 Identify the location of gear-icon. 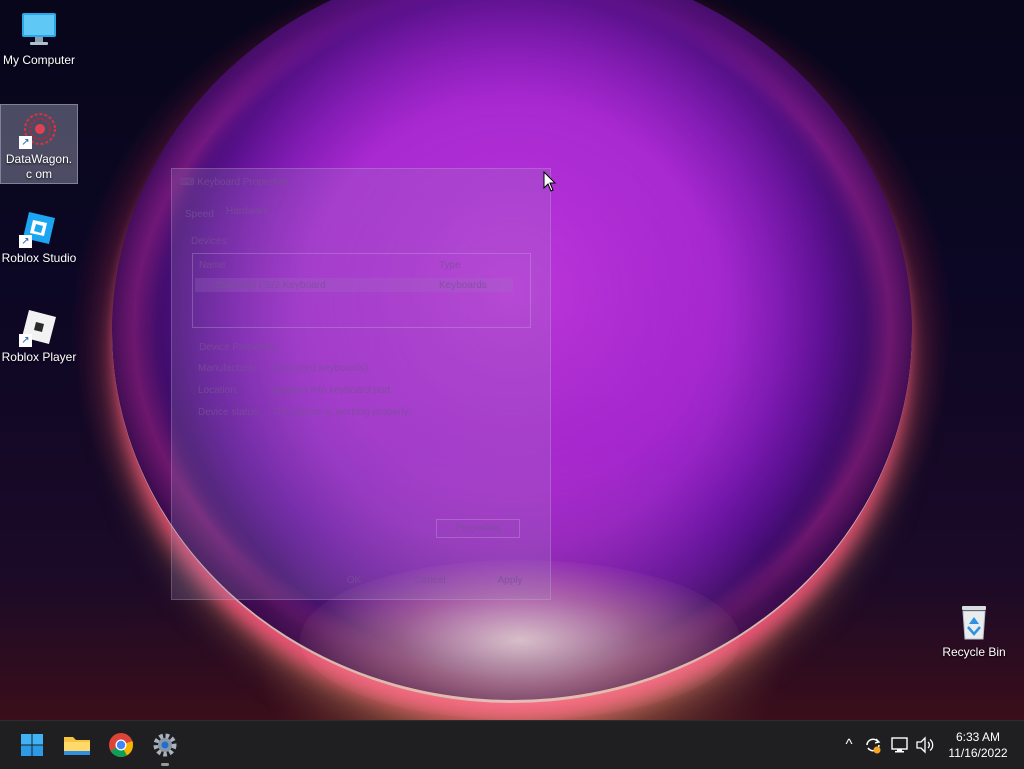
(165, 745).